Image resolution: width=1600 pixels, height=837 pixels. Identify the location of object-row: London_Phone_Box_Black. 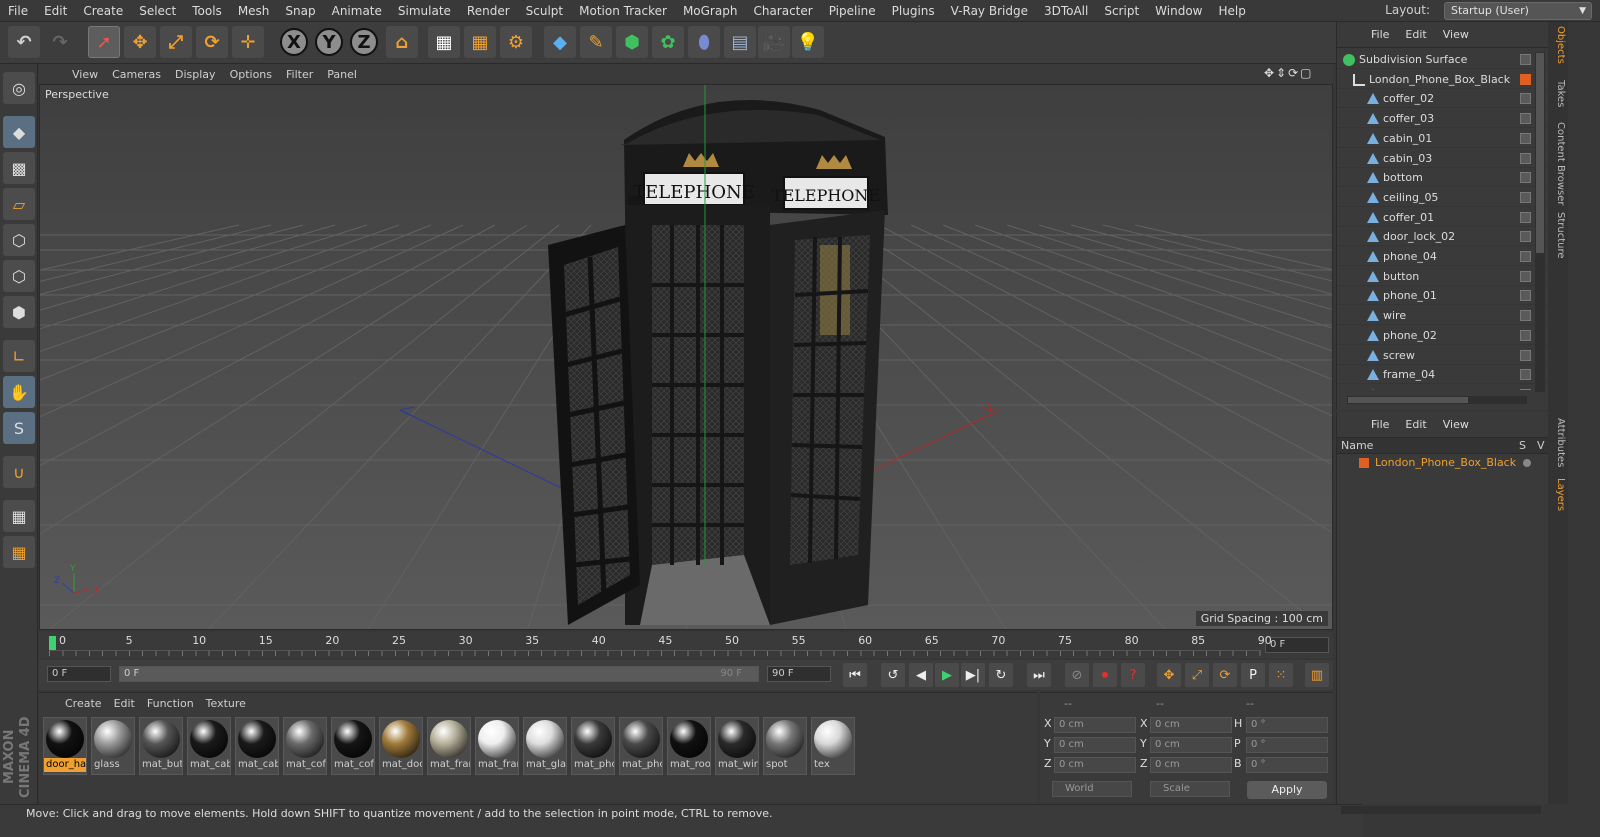
(1443, 79).